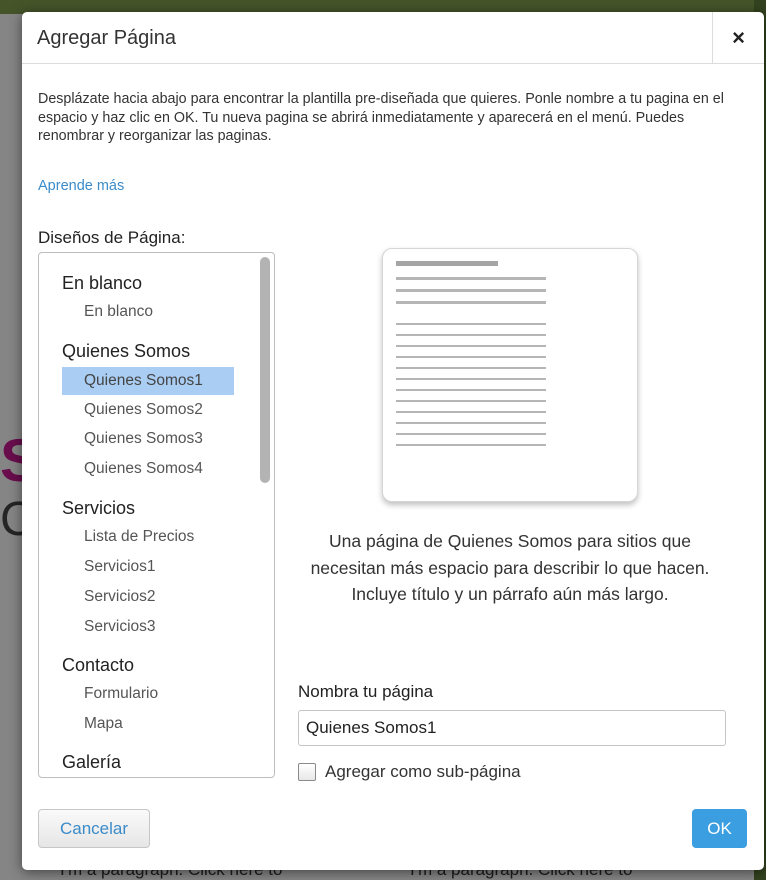  I want to click on layout-preview-thumbnail, so click(510, 375).